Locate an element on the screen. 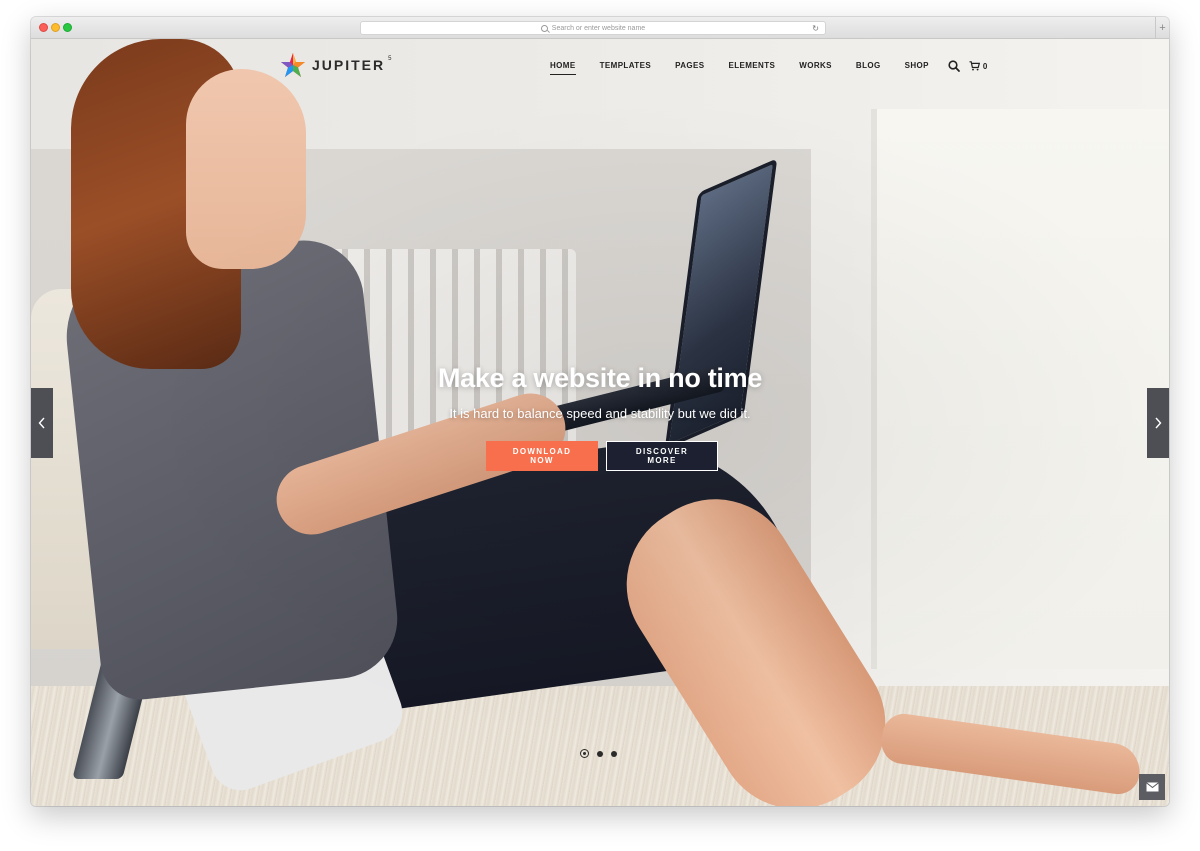 This screenshot has width=1200, height=851. slider-next-button is located at coordinates (1158, 423).